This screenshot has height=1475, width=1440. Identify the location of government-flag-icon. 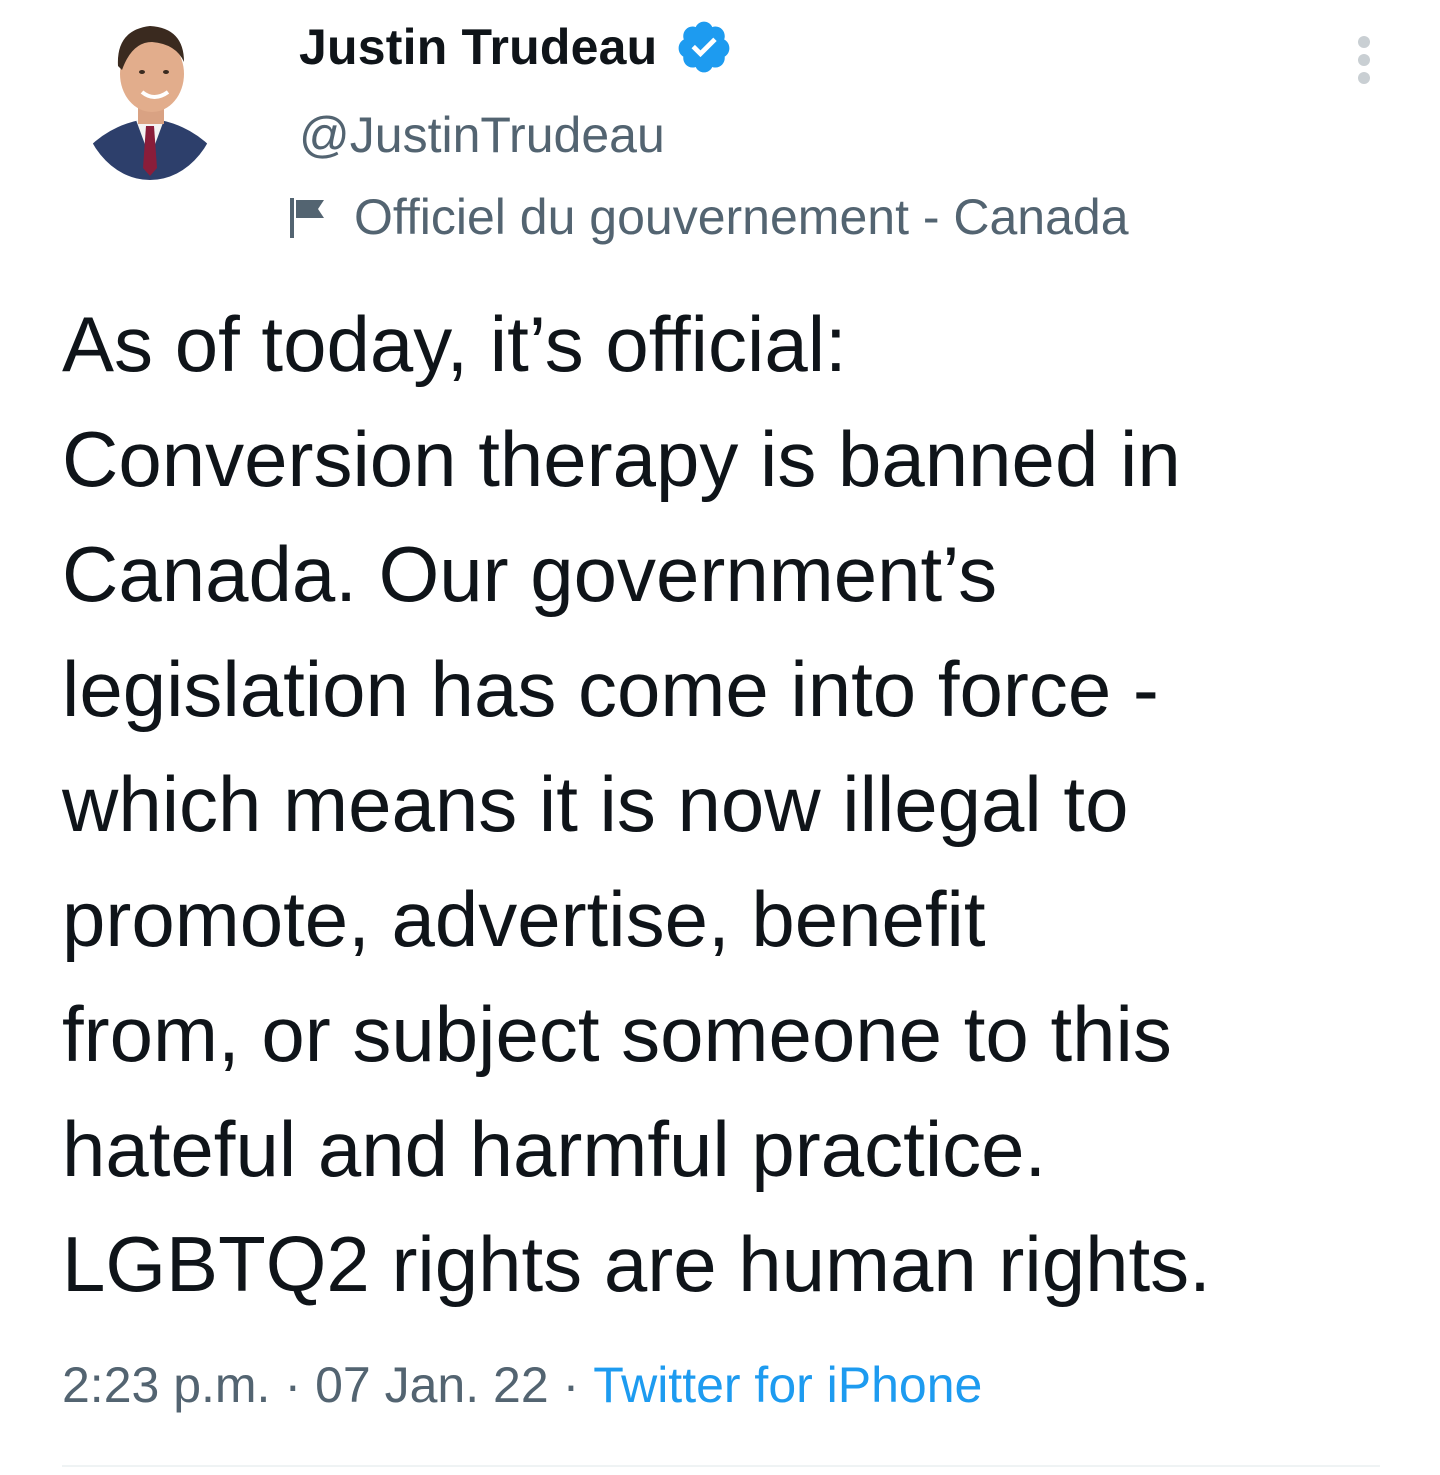
(309, 217).